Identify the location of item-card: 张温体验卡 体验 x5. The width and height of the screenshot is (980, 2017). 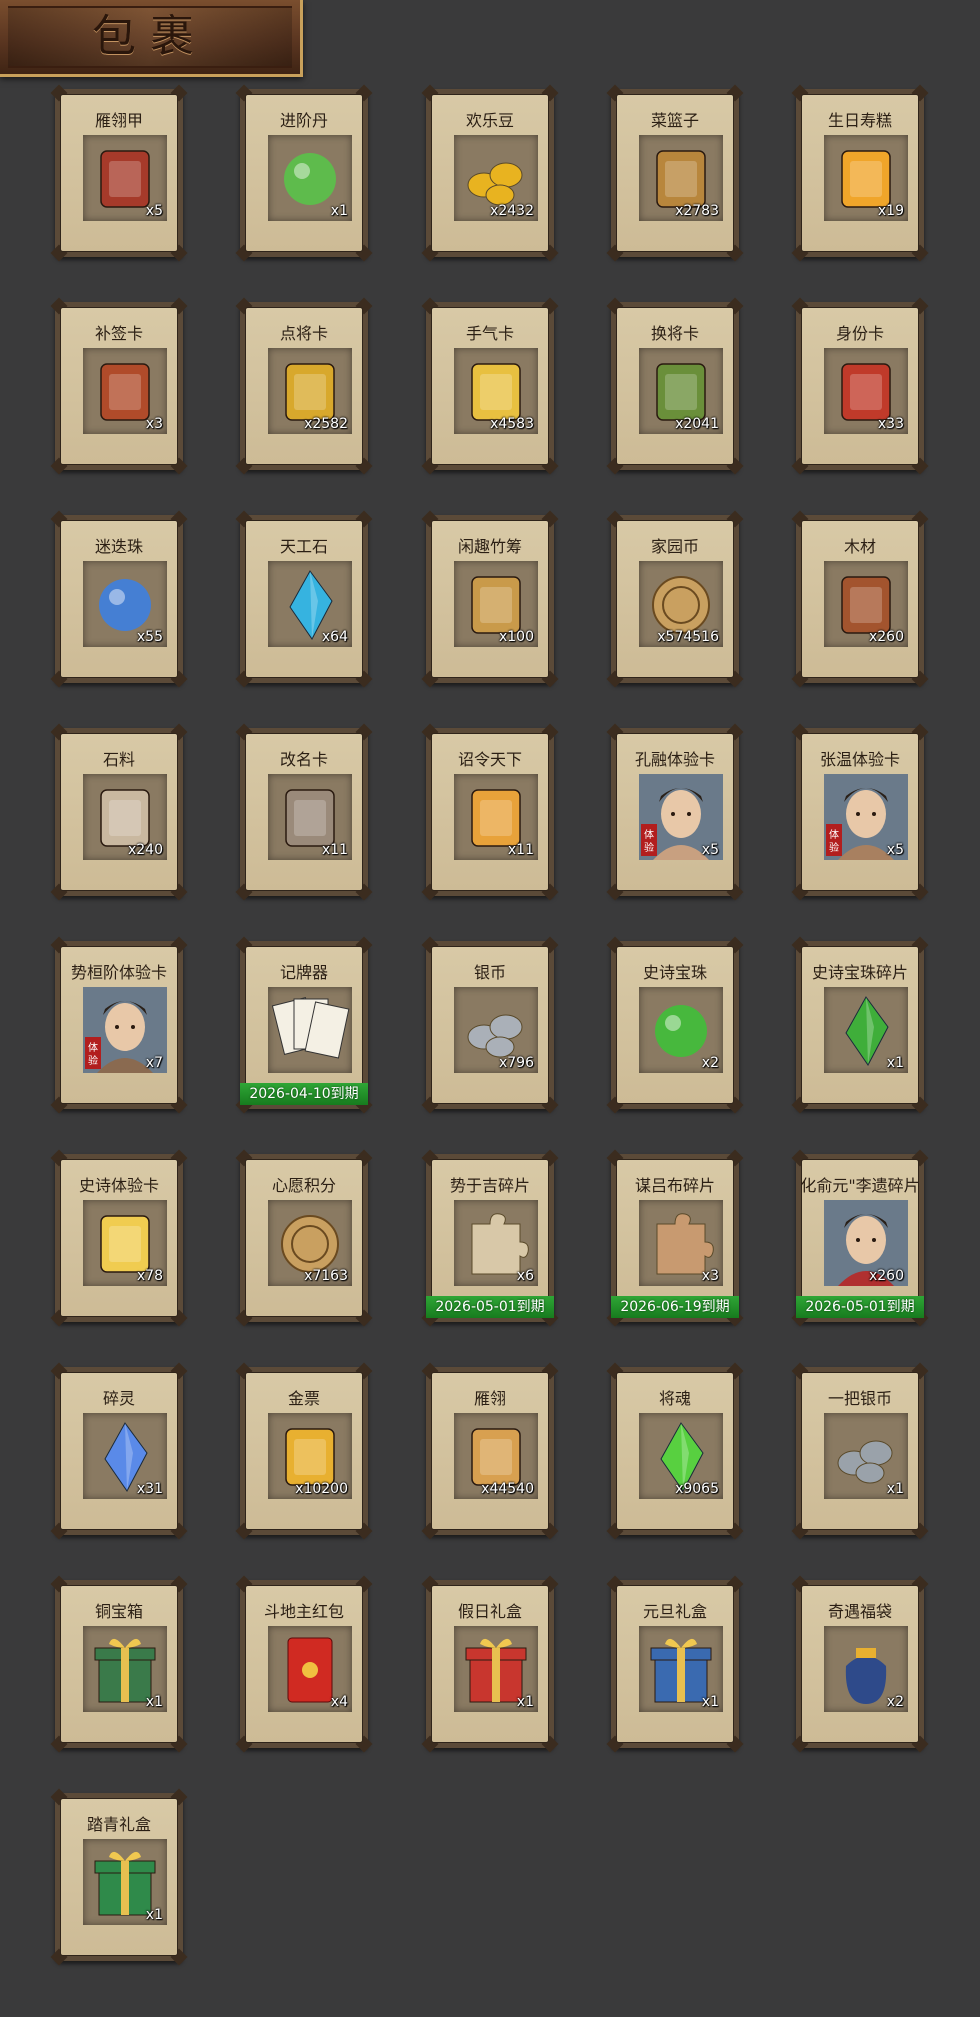
(860, 812).